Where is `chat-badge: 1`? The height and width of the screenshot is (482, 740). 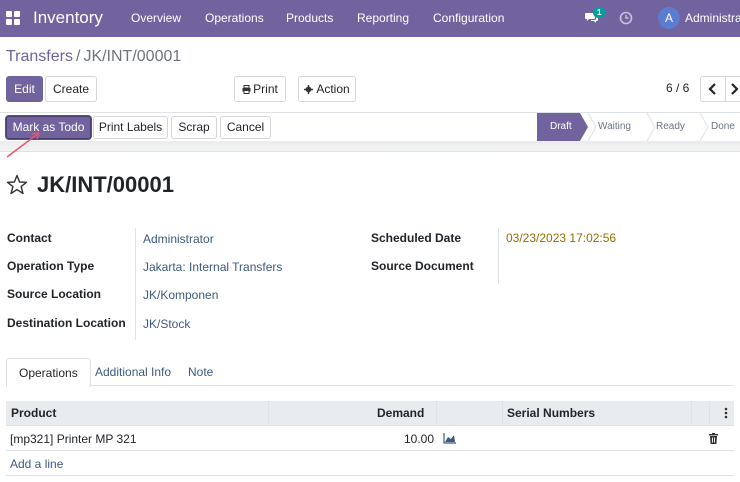 chat-badge: 1 is located at coordinates (599, 12).